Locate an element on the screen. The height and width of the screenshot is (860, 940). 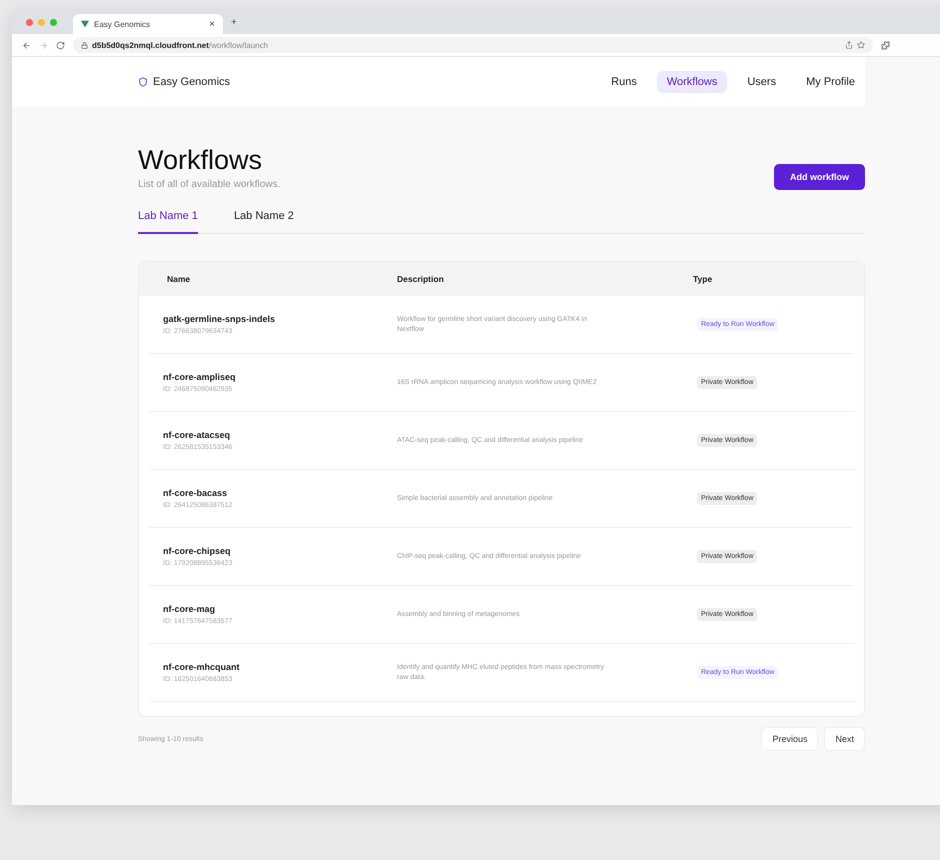
lab-tab: Lab Name 2 is located at coordinates (264, 218).